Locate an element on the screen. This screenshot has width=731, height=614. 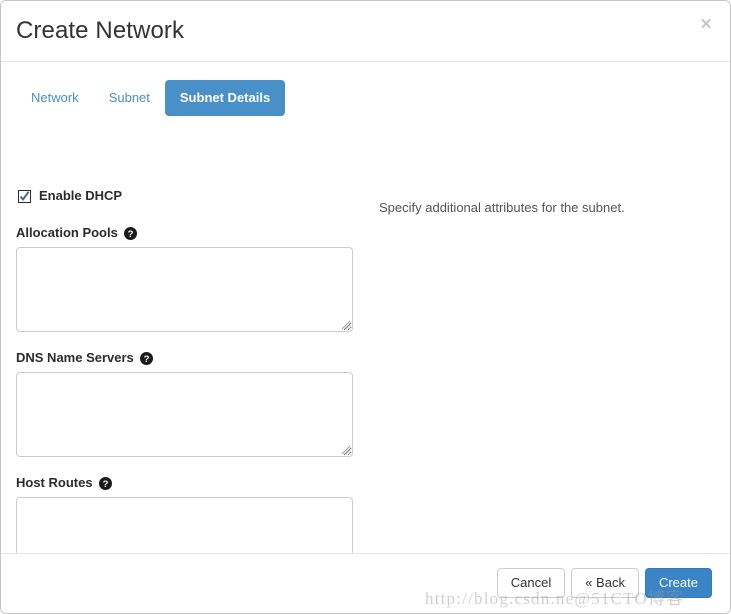
field-dns-name-servers: DNS Name Servers ? is located at coordinates (184, 403).